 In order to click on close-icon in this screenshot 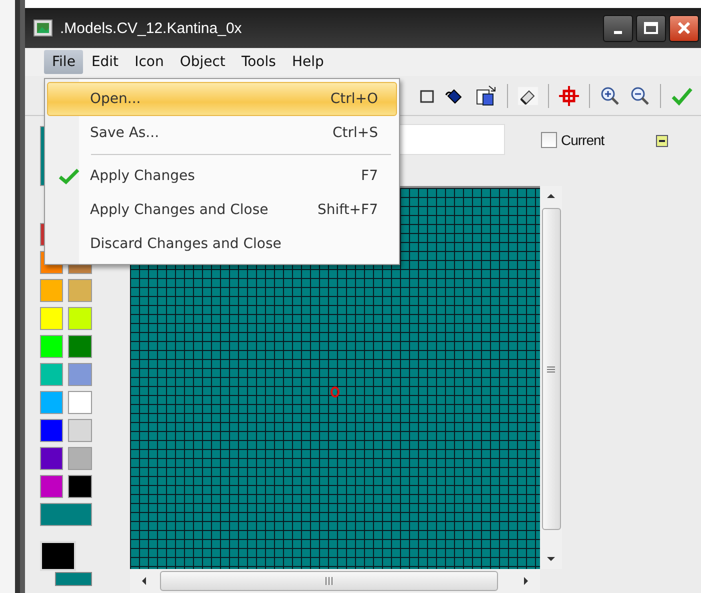, I will do `click(684, 28)`.